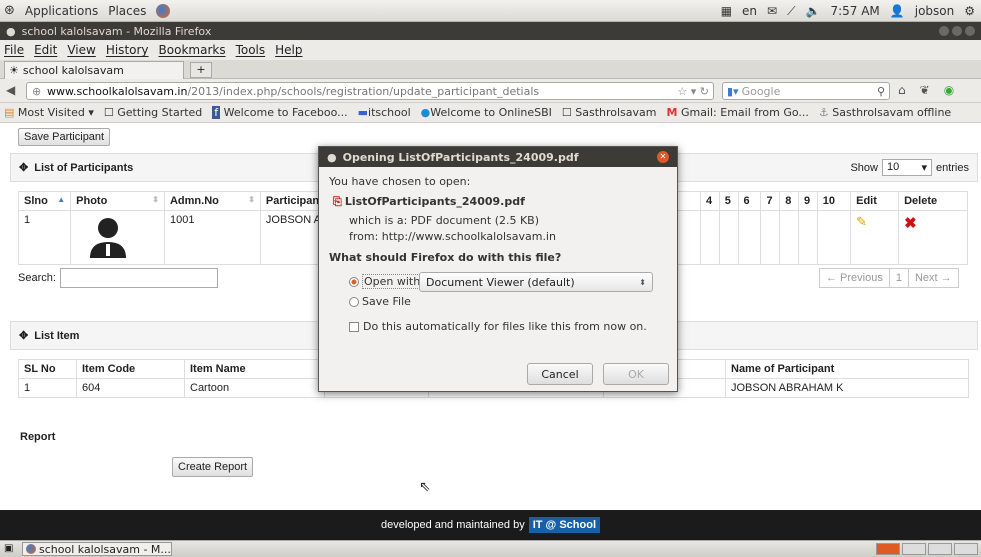 The height and width of the screenshot is (557, 981). I want to click on dialog-filename-row: ⎘ ListOfParticipants_24009.pdf, so click(429, 202).